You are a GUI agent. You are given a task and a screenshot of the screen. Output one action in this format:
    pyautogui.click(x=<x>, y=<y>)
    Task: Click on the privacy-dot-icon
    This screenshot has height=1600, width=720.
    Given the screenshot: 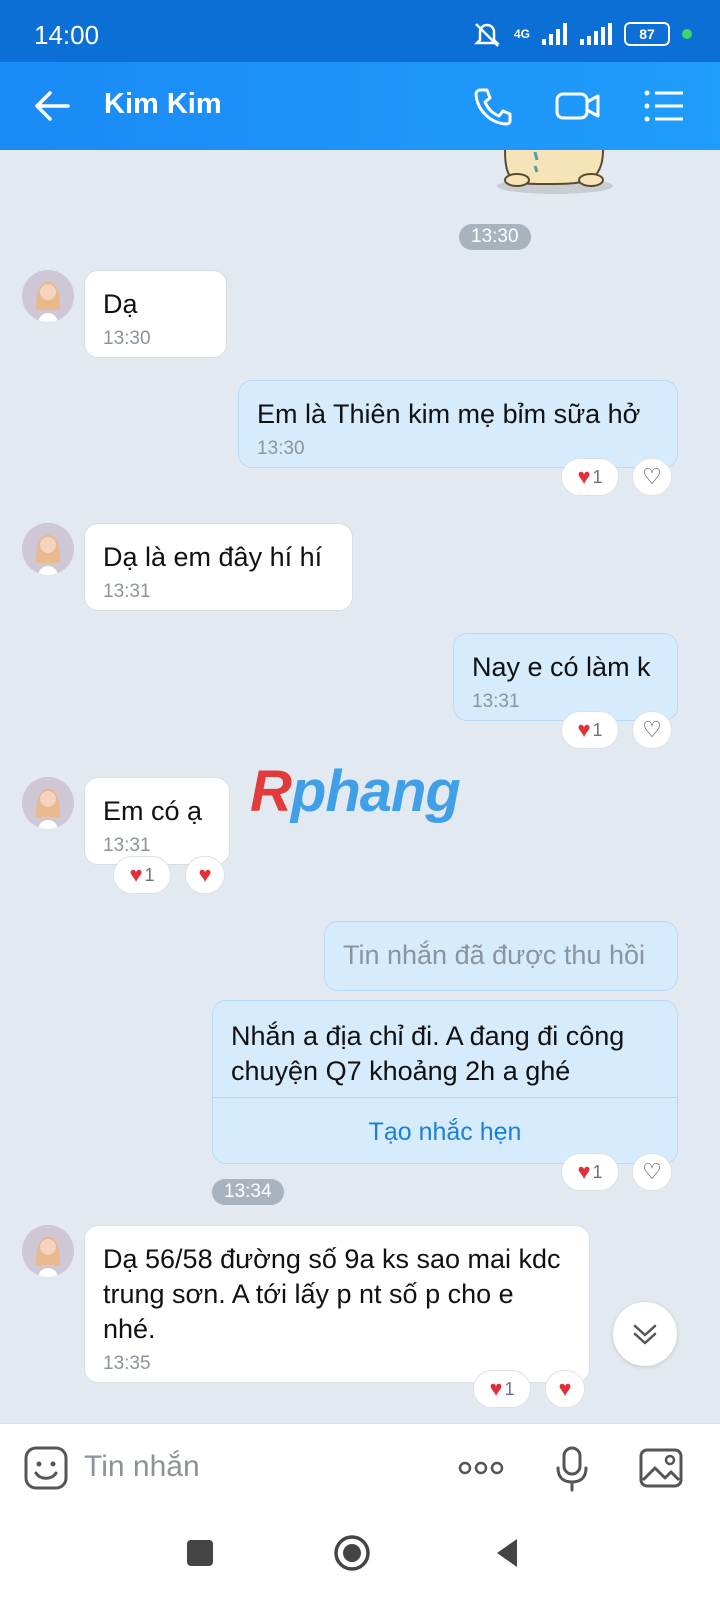 What is the action you would take?
    pyautogui.click(x=687, y=34)
    